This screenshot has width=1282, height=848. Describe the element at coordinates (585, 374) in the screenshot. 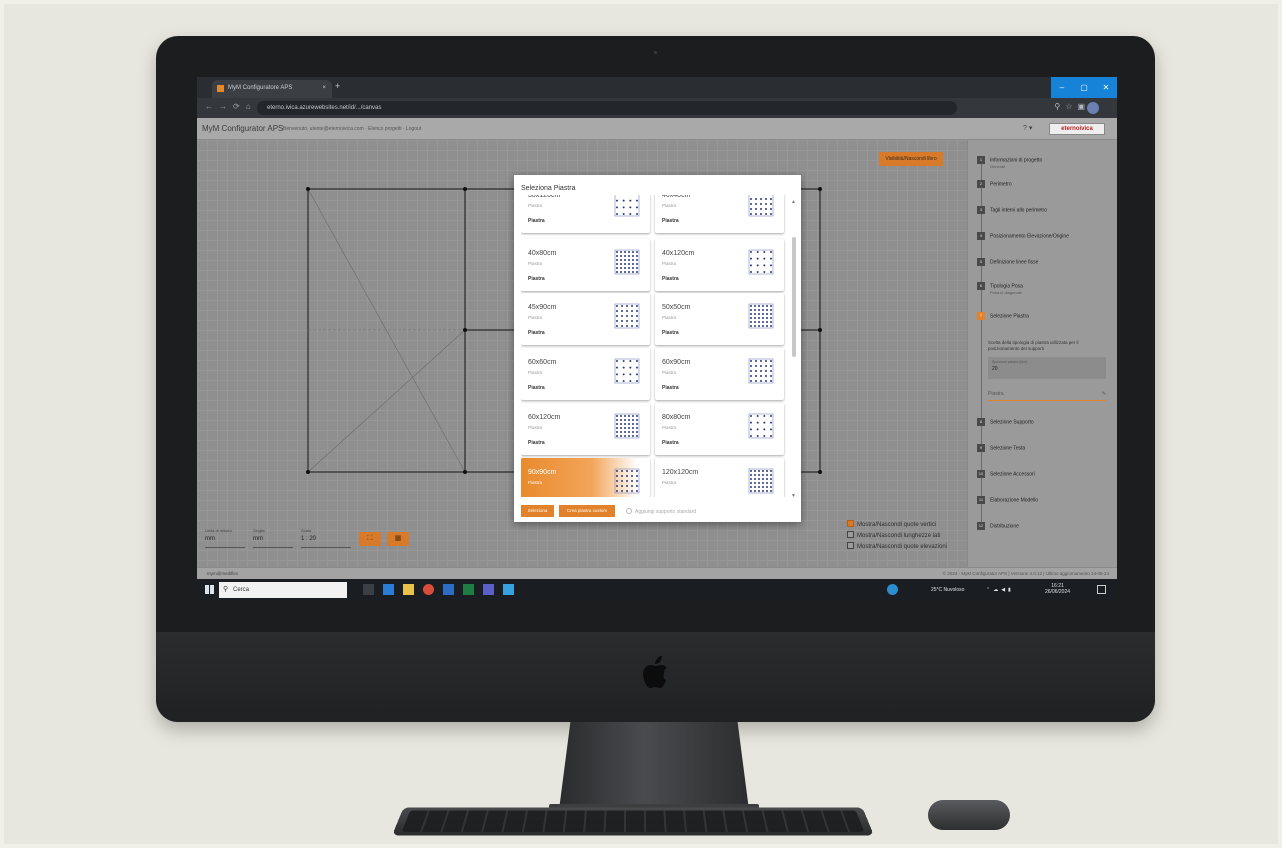

I see `plate-option: 60x60cm Piastra Piastra` at that location.